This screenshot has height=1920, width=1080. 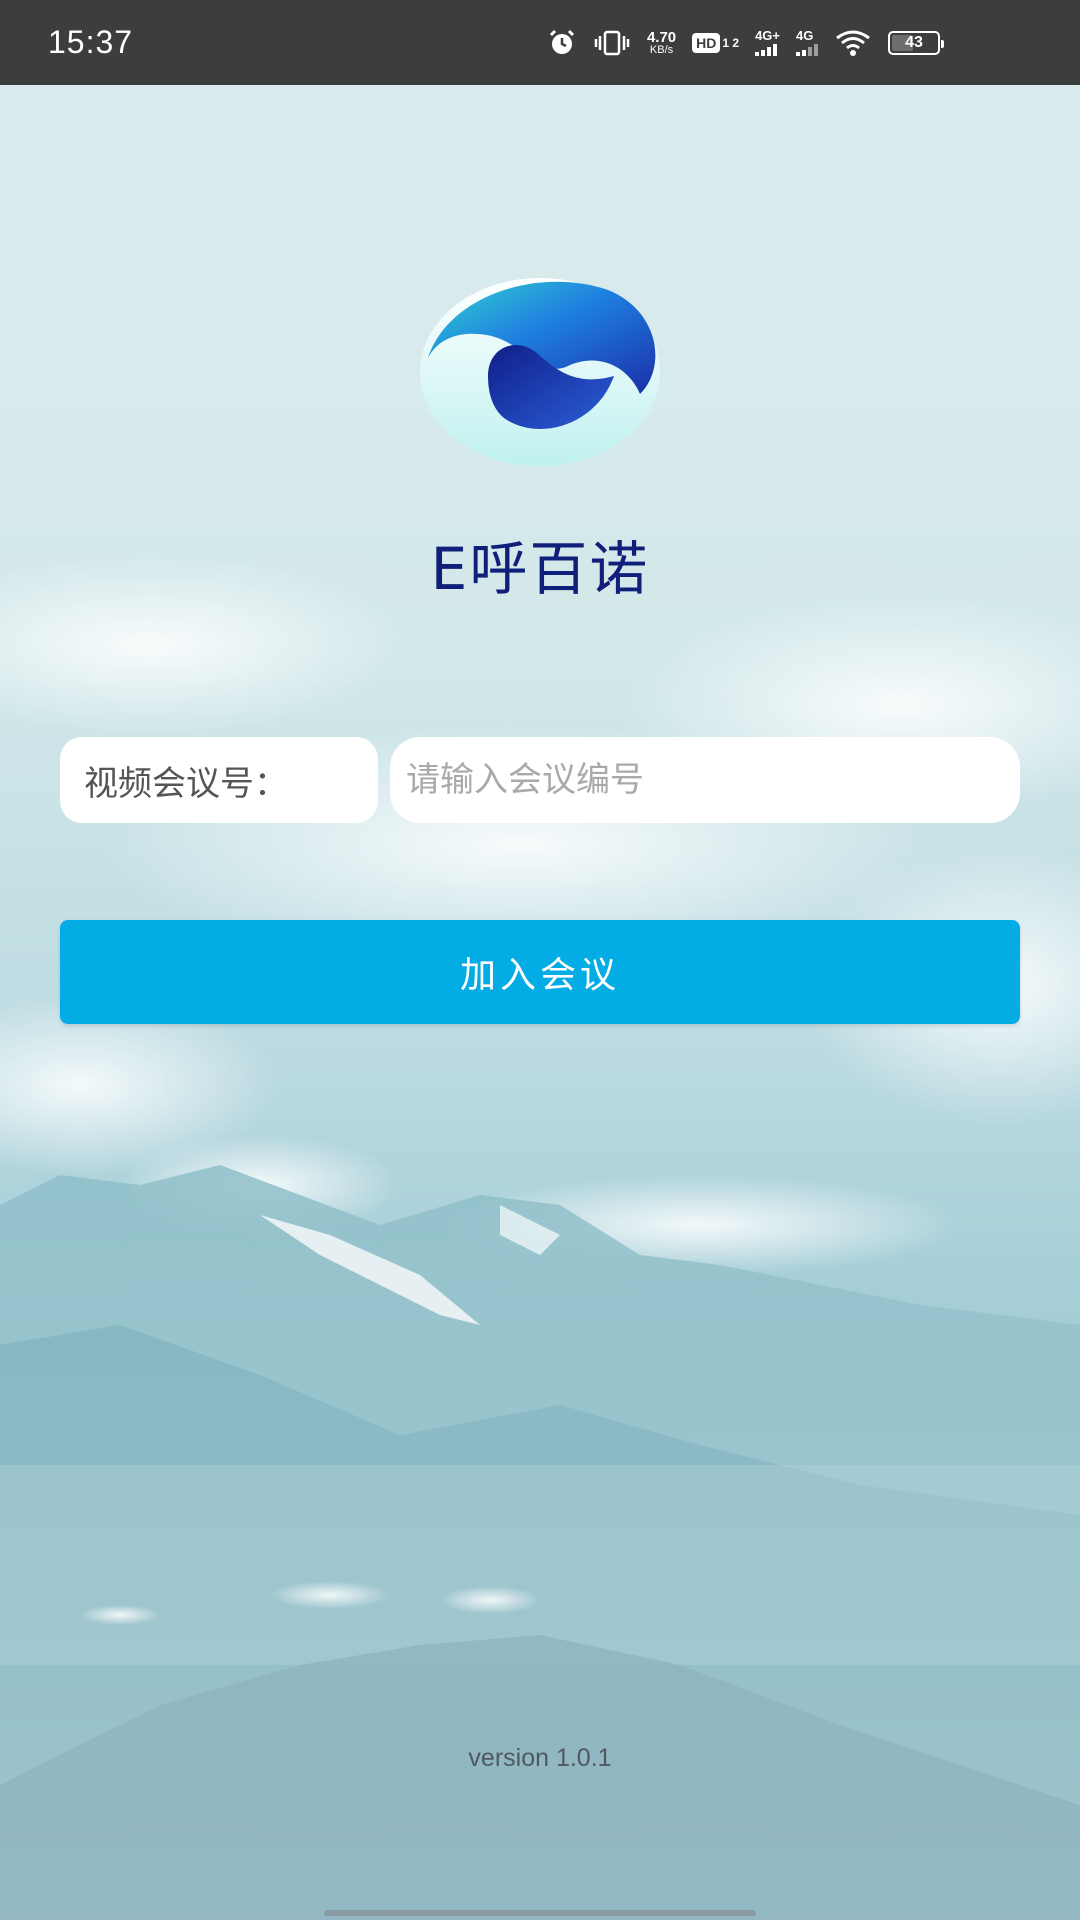 I want to click on status-icons: 4.70 KB/s HD 1 2 4G+ 4G 43, so click(x=745, y=42).